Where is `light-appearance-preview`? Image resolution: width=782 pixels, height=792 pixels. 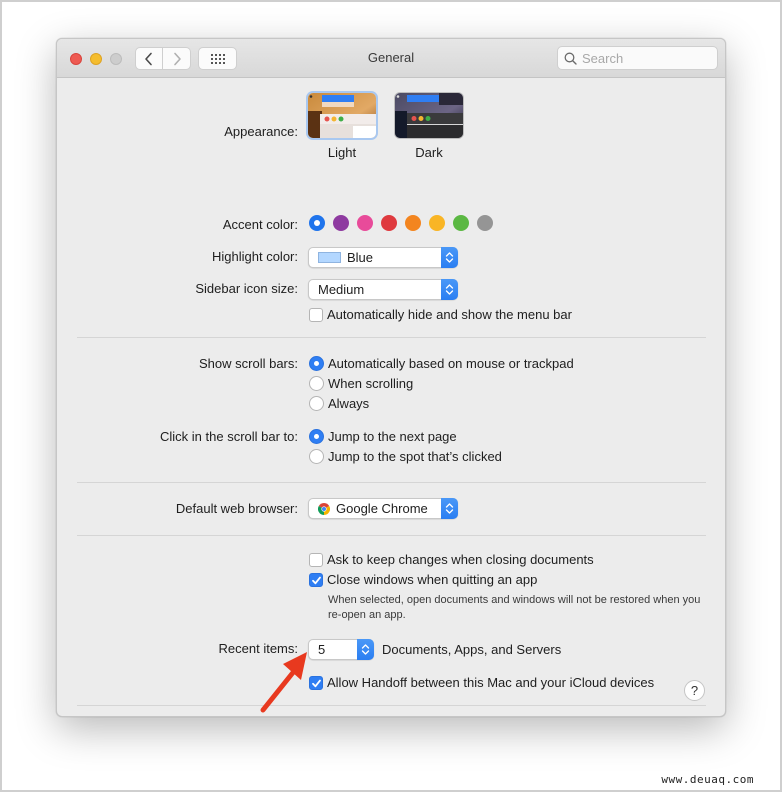 light-appearance-preview is located at coordinates (342, 115).